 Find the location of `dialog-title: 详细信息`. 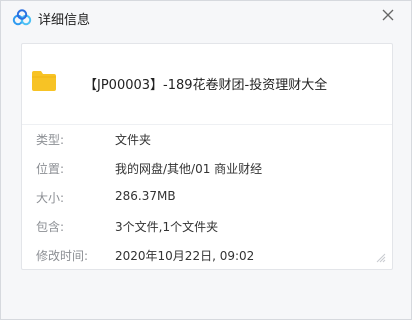

dialog-title: 详细信息 is located at coordinates (64, 20).